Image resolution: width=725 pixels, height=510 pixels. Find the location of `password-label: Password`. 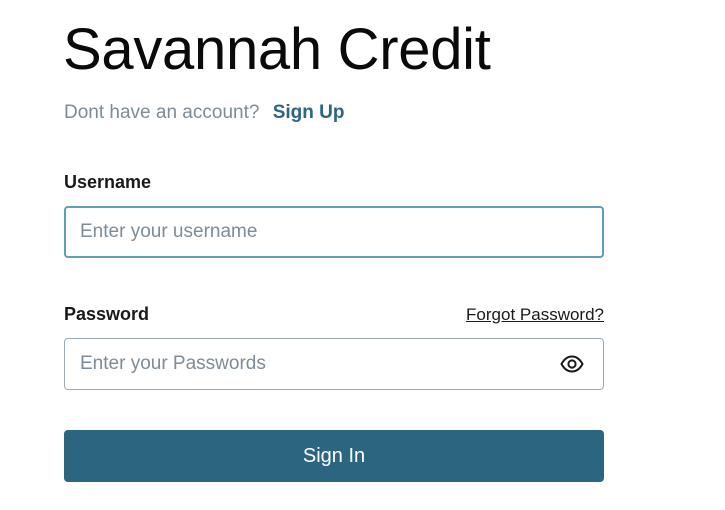

password-label: Password is located at coordinates (107, 314).